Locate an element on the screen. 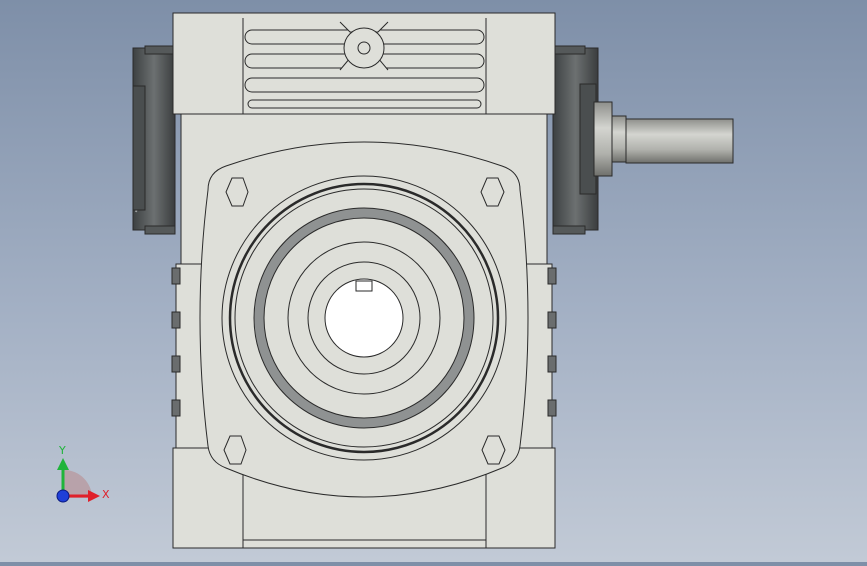 The image size is (867, 566). triad-x-label: X is located at coordinates (106, 494).